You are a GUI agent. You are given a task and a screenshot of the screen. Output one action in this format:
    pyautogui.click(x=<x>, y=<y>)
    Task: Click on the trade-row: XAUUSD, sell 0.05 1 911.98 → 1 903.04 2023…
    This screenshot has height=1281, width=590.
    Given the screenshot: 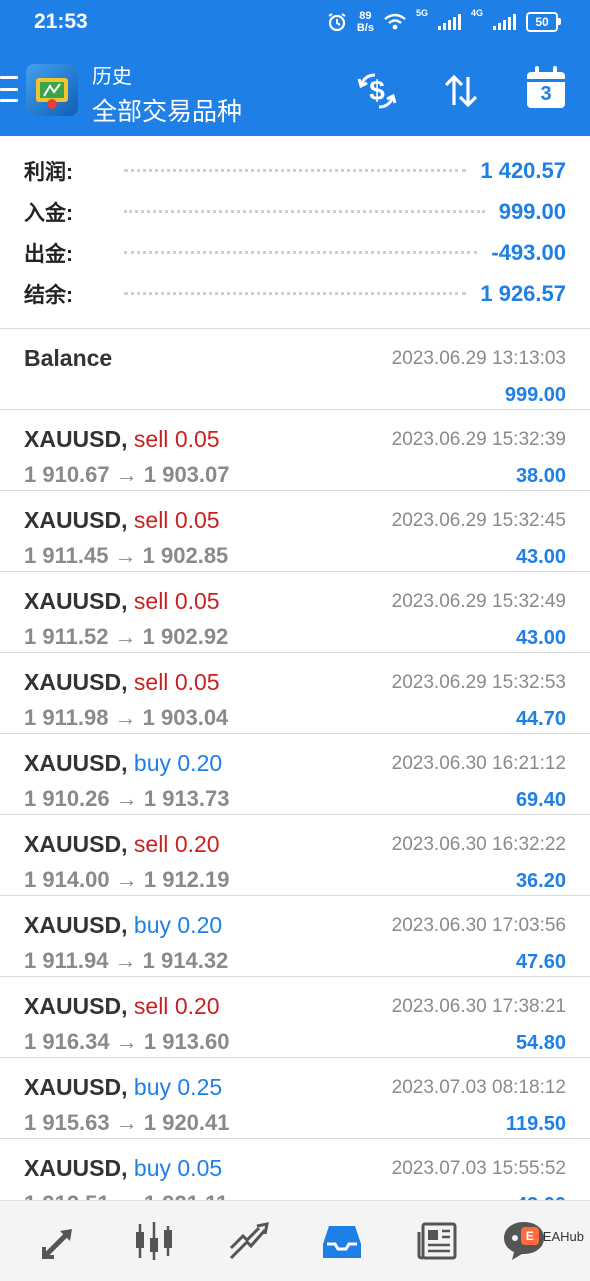 What is the action you would take?
    pyautogui.click(x=295, y=693)
    